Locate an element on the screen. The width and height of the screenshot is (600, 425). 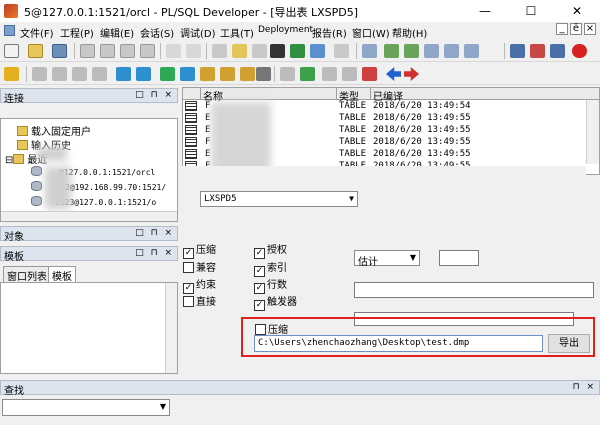
comment-icon is located at coordinates (391, 51).